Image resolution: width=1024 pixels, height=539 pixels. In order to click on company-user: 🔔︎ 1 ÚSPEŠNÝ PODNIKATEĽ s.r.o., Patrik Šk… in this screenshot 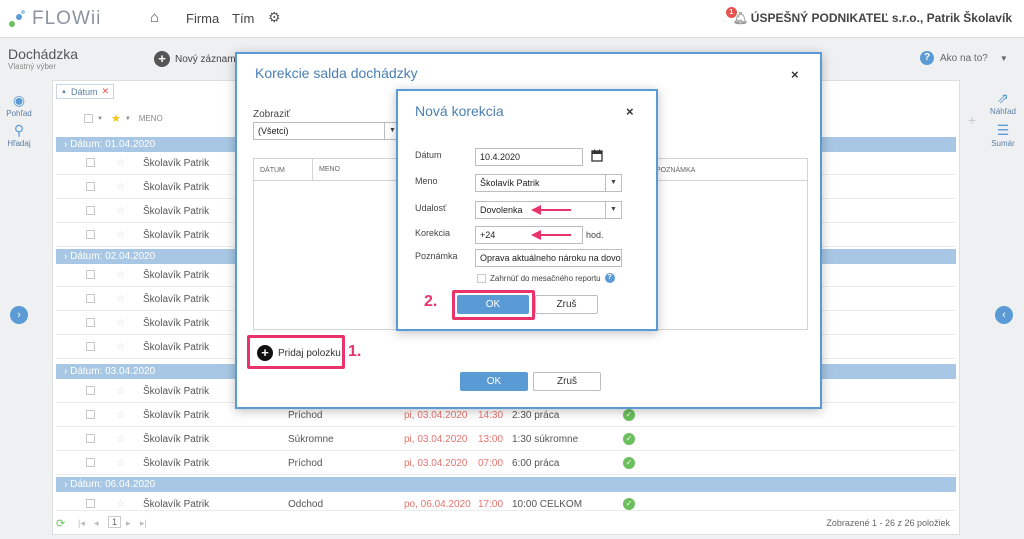, I will do `click(868, 16)`.